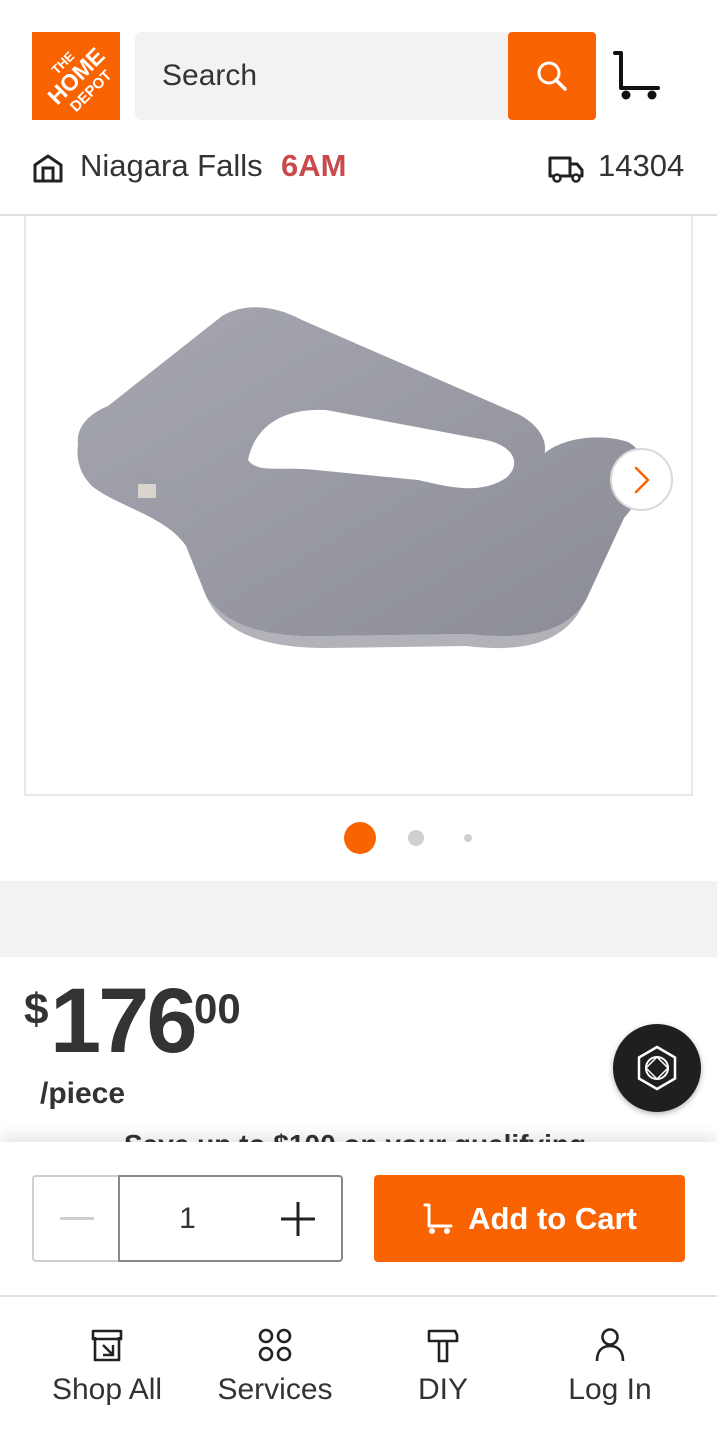 This screenshot has height=1440, width=717. Describe the element at coordinates (641, 166) in the screenshot. I see `delivery-zip: 14304` at that location.